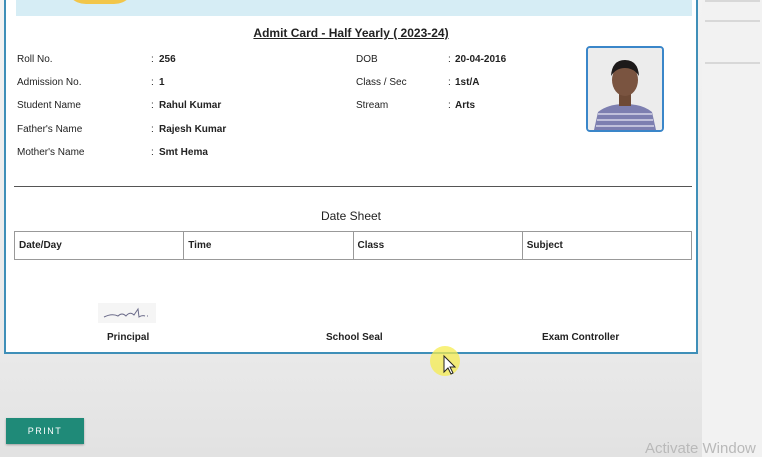 The height and width of the screenshot is (457, 762). Describe the element at coordinates (167, 59) in the screenshot. I see `field-value: 256` at that location.